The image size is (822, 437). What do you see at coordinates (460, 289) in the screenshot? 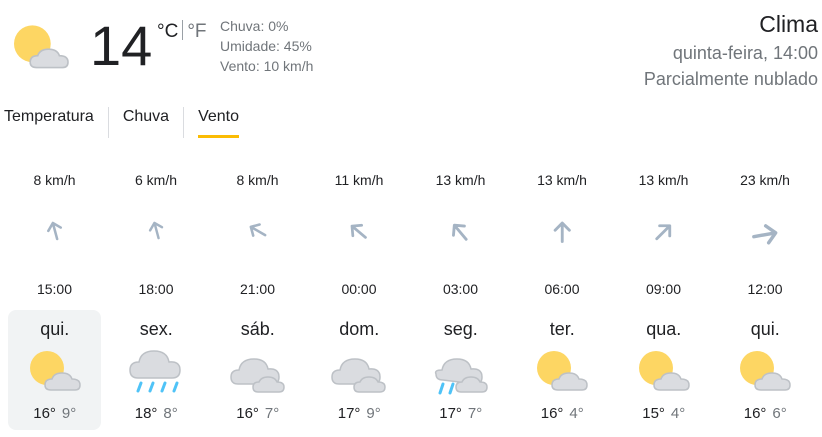
I see `wind-time-label: 03:00` at bounding box center [460, 289].